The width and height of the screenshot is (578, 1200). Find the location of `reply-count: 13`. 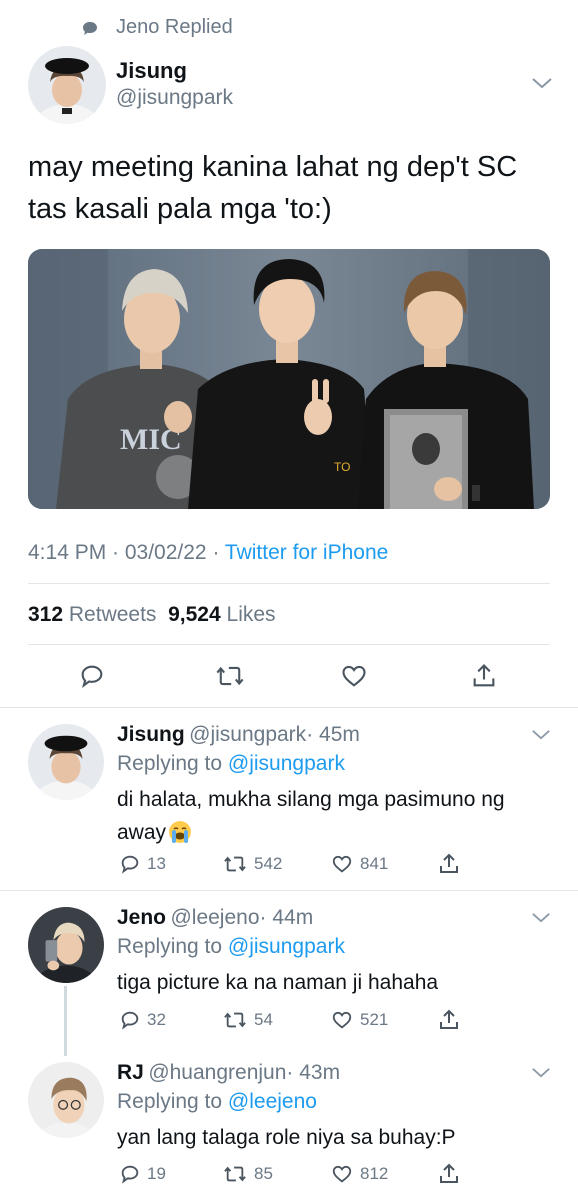

reply-count: 13 is located at coordinates (156, 863).